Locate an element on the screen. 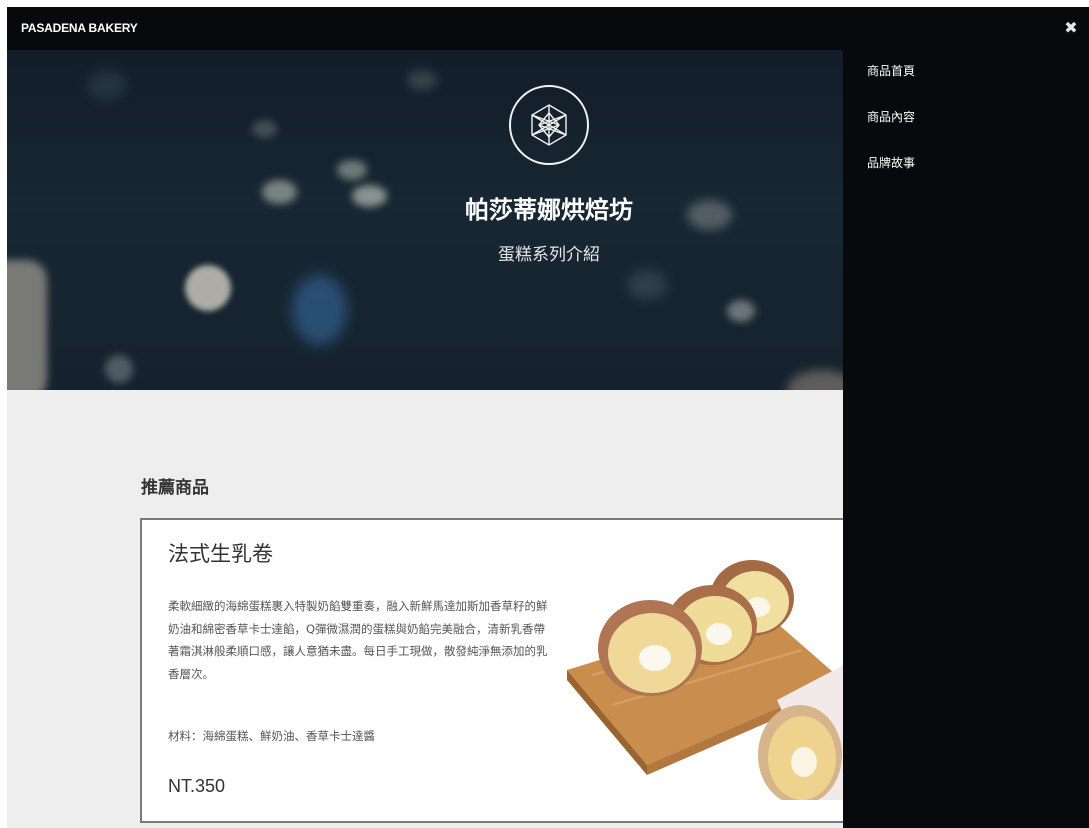  hero-subtitle: 蛋糕系列介紹 is located at coordinates (549, 255).